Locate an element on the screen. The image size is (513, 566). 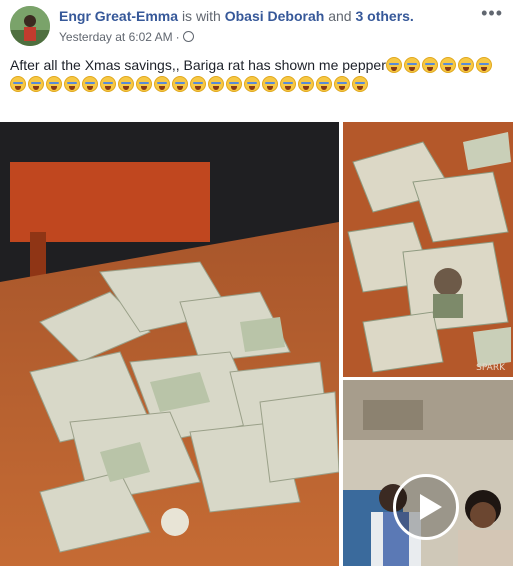
post-meta: Yesterday at 6:02 AM · is located at coordinates (126, 37).